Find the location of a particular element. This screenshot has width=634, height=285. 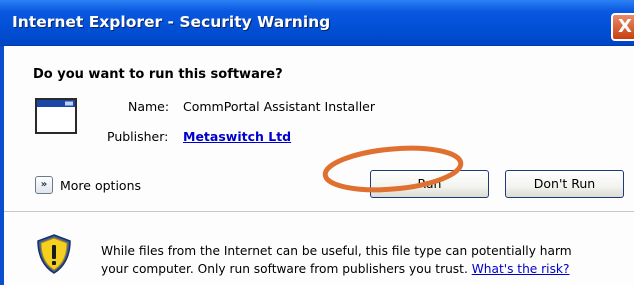

expand-chevron-icon: » is located at coordinates (44, 185).